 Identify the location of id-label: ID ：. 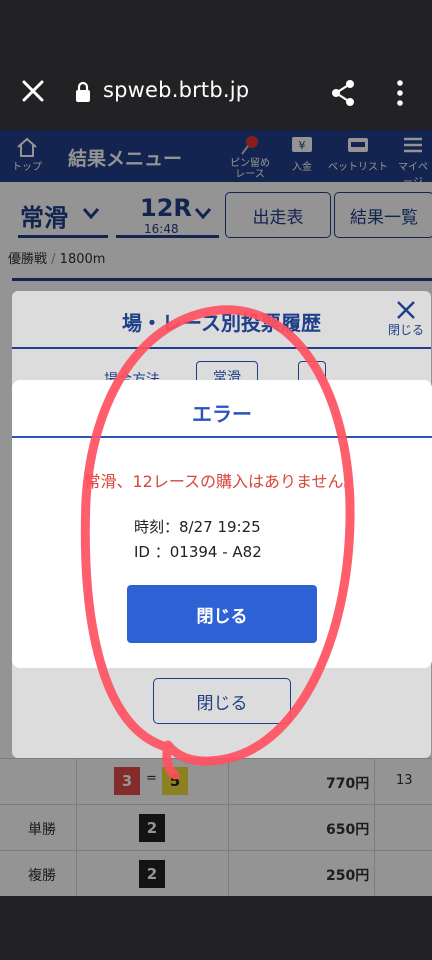
(152, 552).